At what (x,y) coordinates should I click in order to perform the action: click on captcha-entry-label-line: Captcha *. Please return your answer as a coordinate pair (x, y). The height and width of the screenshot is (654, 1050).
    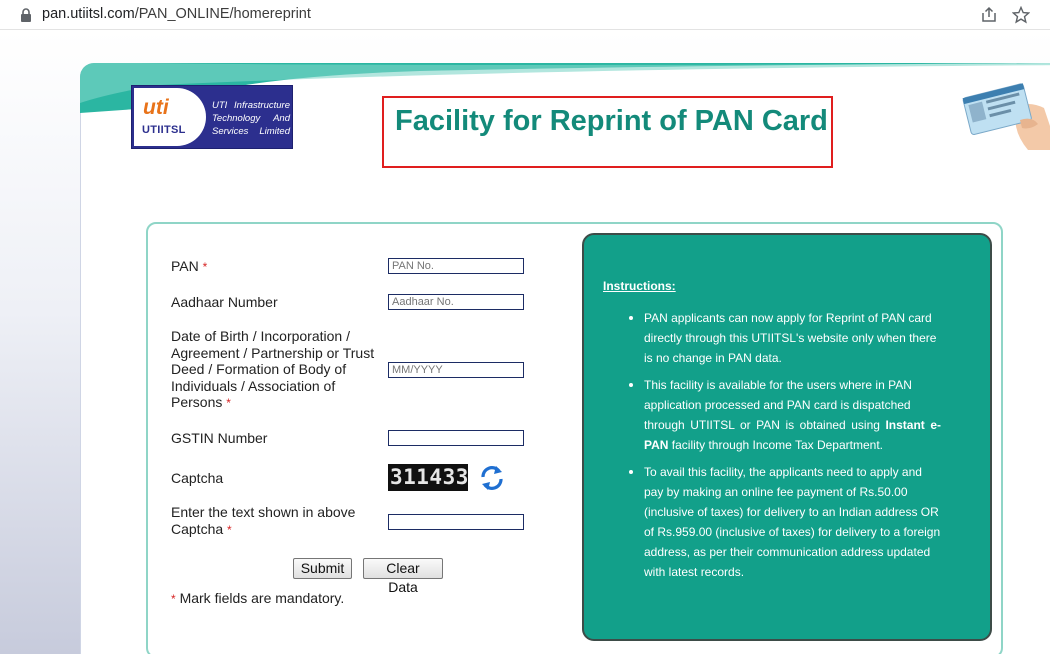
    Looking at the image, I should click on (201, 528).